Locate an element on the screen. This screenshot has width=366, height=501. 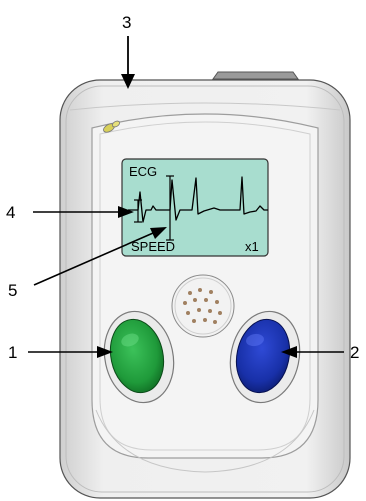
lcd-mode-label: ECG is located at coordinates (143, 171).